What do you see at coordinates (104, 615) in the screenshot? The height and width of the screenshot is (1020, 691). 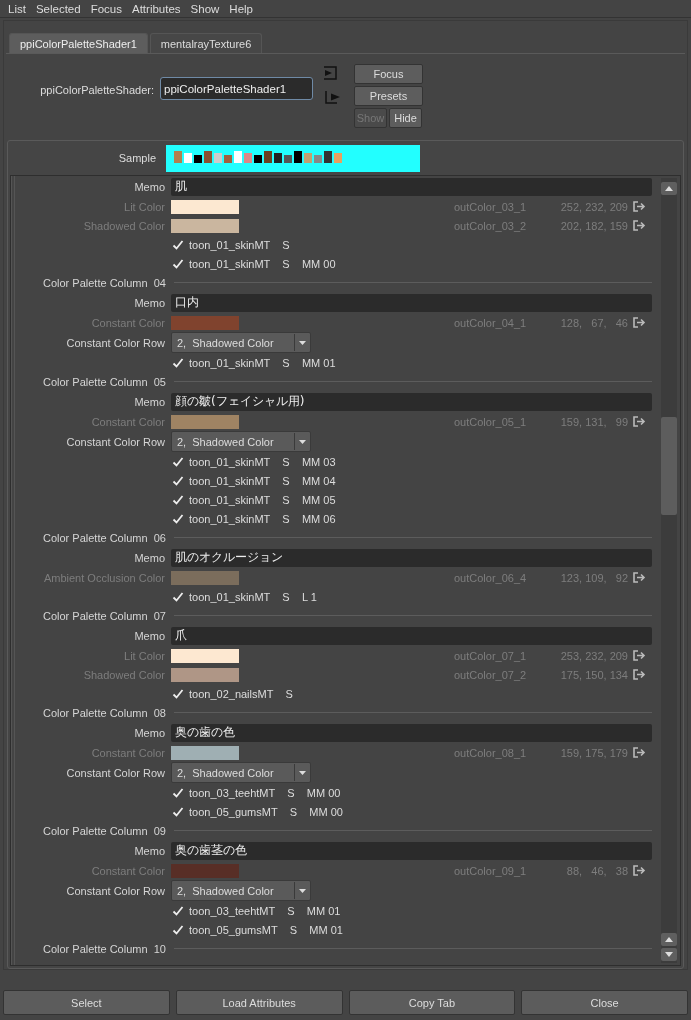 I see `section-header: Color Palette Column 07` at bounding box center [104, 615].